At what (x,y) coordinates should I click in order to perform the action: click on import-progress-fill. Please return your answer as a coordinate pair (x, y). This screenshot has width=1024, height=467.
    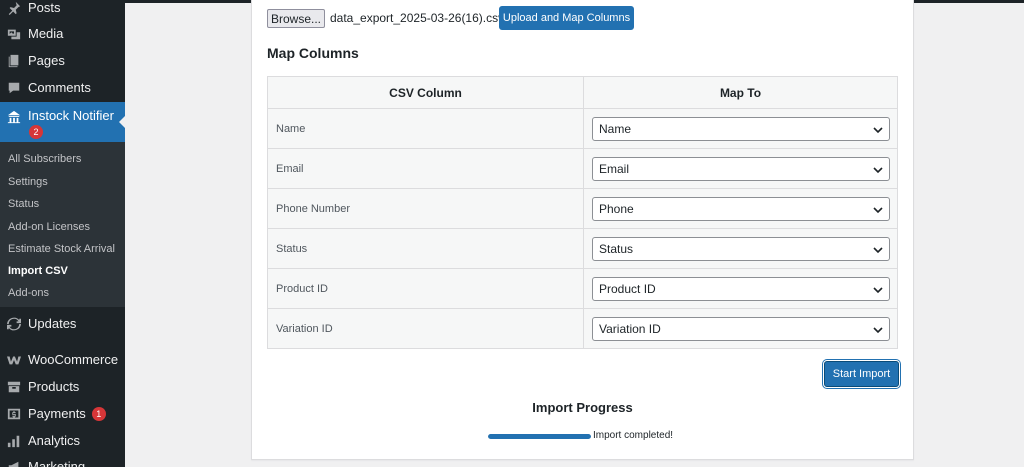
    Looking at the image, I should click on (539, 436).